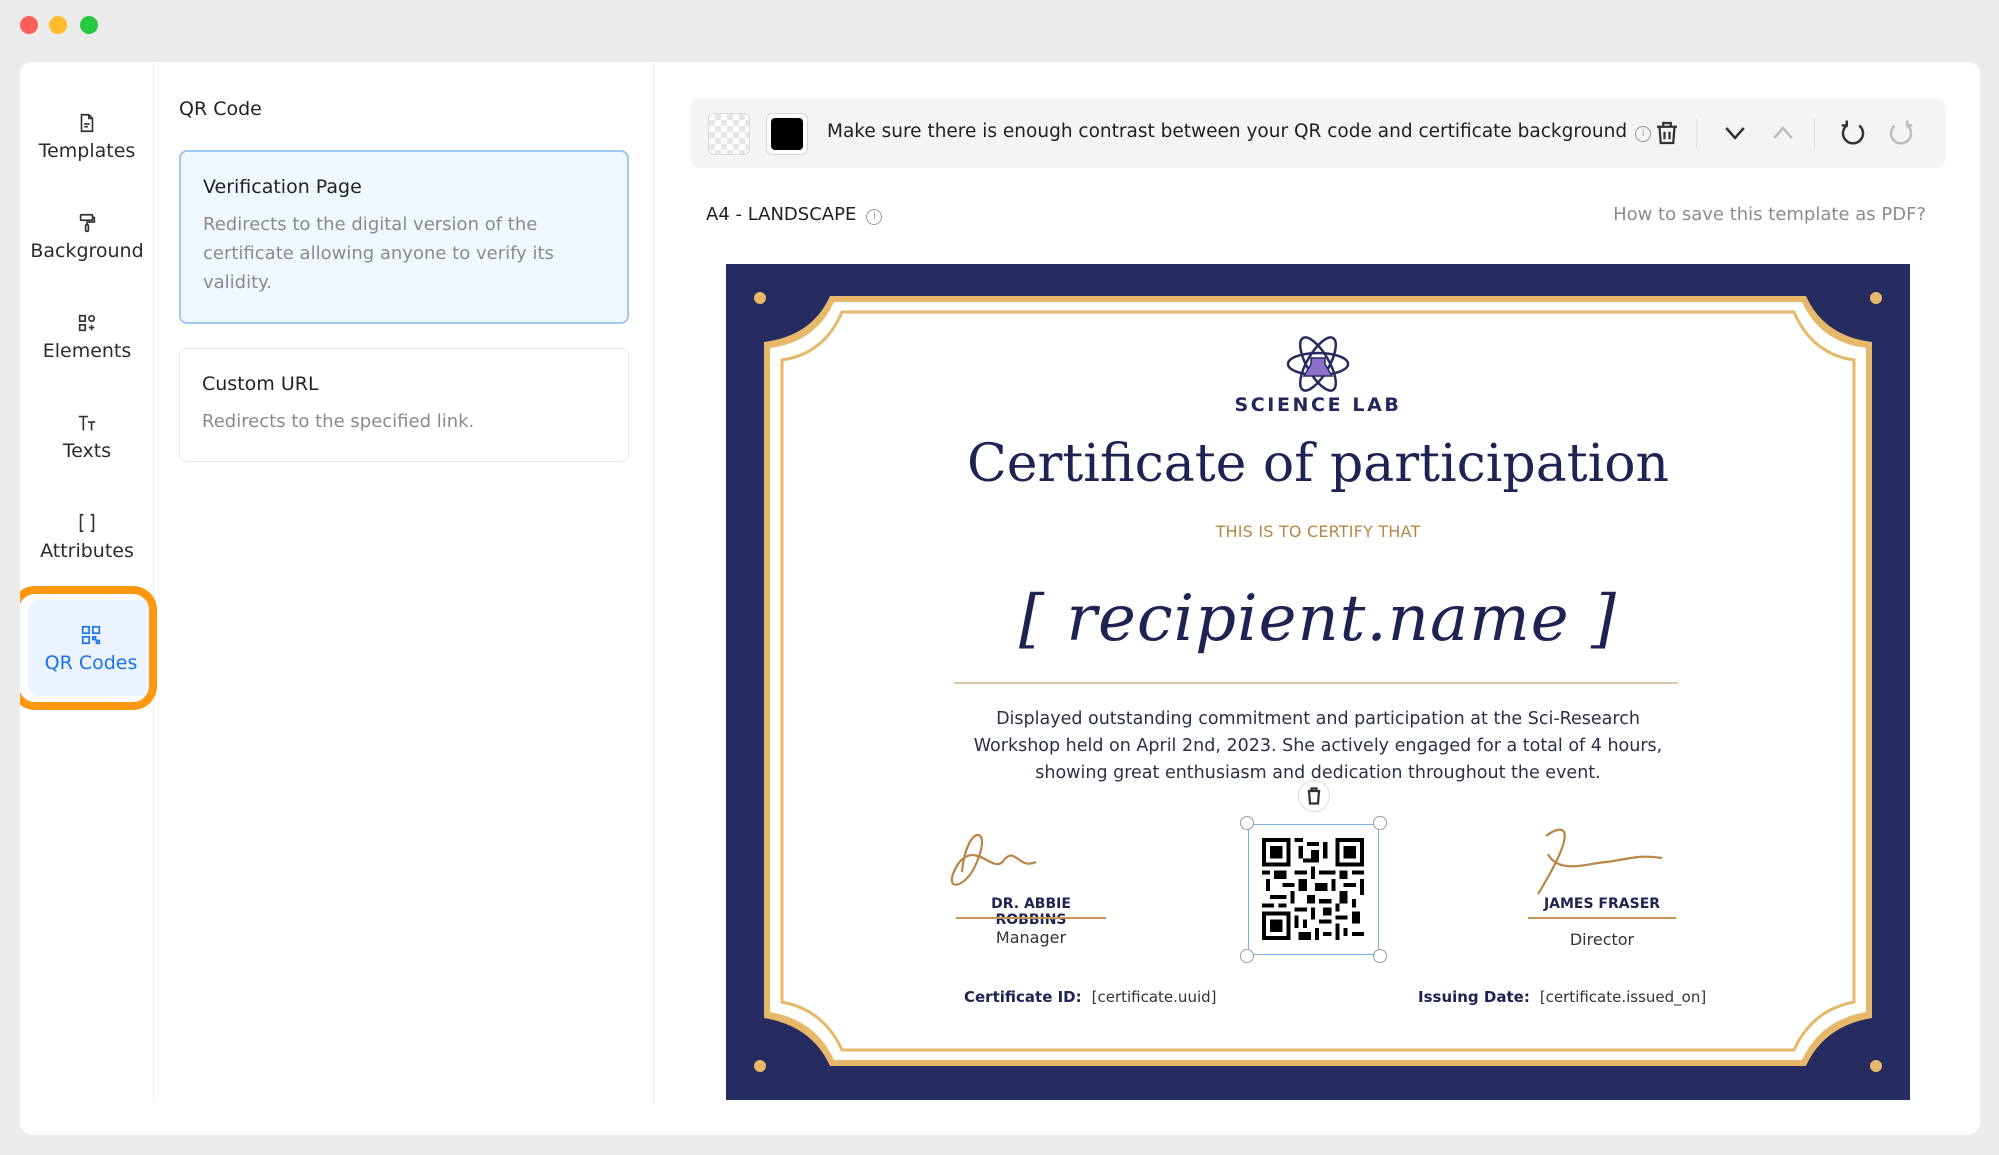  I want to click on resize-handle-bottom-right, so click(1380, 956).